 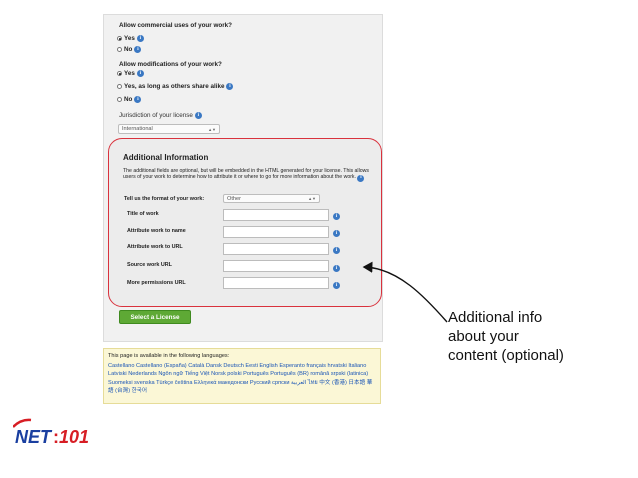 I want to click on svg-text: NET, so click(x=34, y=437).